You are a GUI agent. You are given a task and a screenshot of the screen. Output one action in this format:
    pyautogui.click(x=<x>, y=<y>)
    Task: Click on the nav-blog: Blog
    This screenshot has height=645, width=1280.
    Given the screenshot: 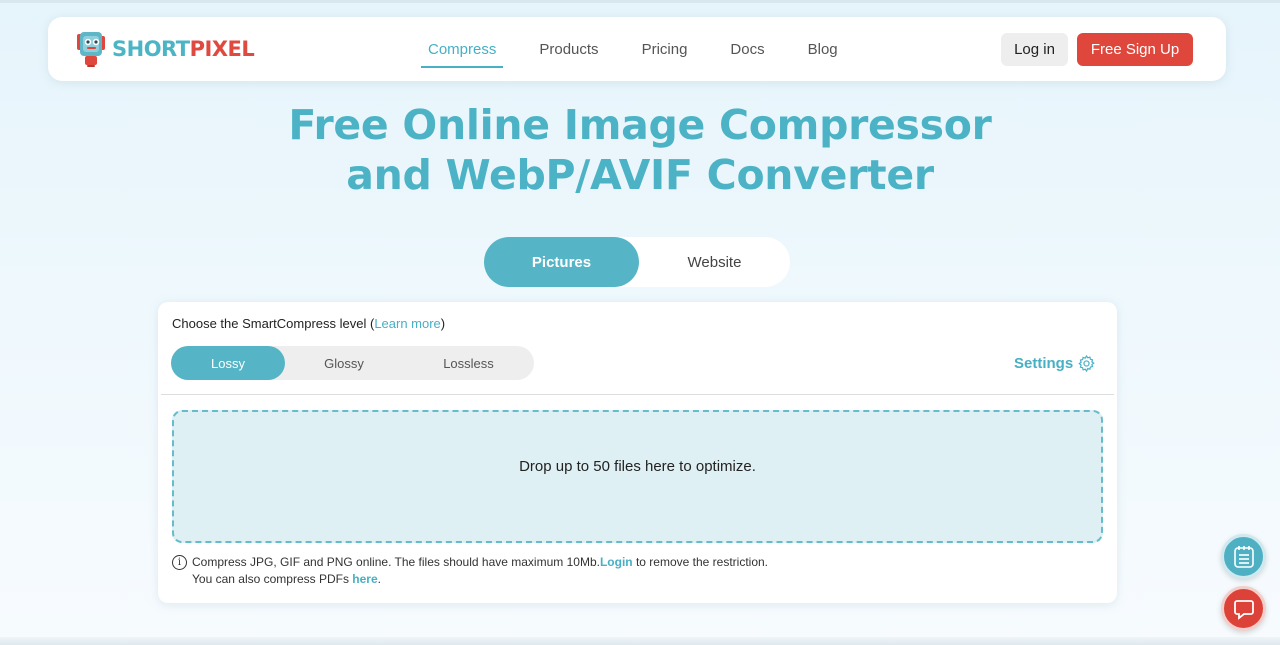 What is the action you would take?
    pyautogui.click(x=823, y=49)
    